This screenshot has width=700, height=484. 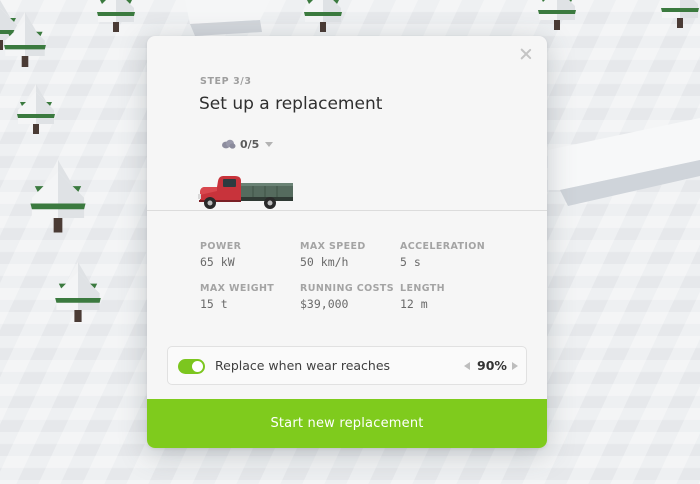 What do you see at coordinates (526, 54) in the screenshot?
I see `close-icon` at bounding box center [526, 54].